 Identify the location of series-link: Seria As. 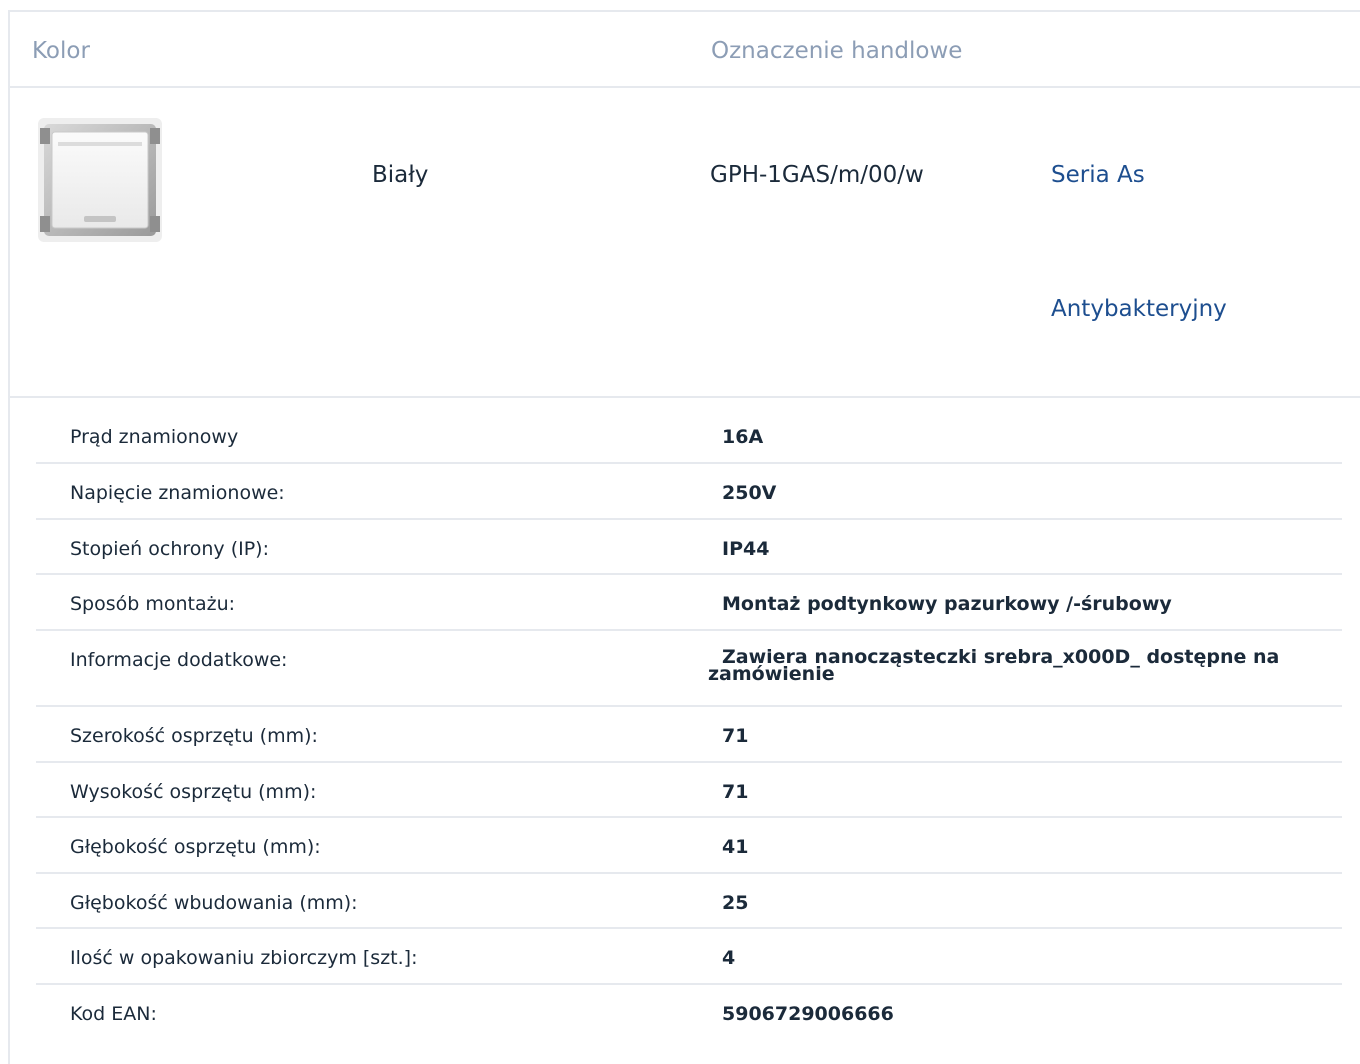
(1098, 175).